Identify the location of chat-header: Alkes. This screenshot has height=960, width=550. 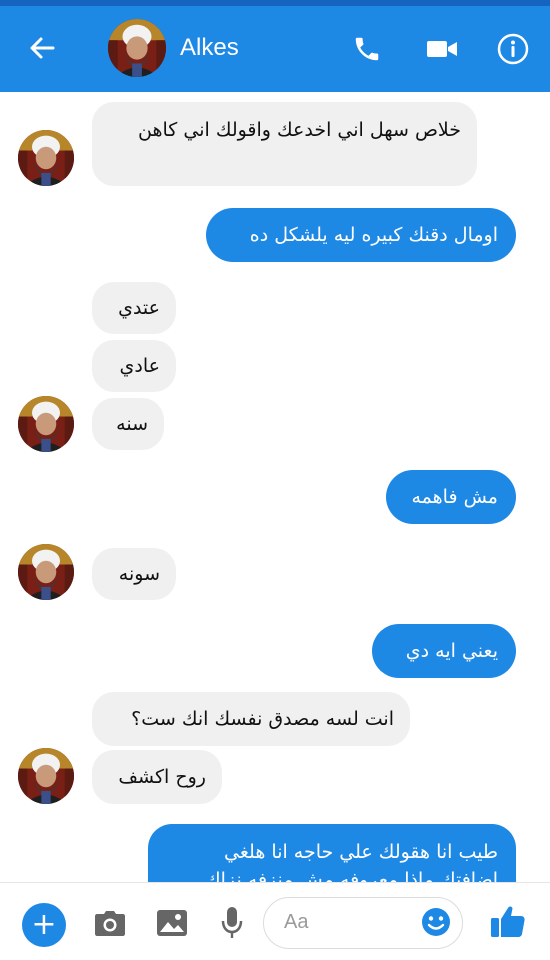
(275, 49).